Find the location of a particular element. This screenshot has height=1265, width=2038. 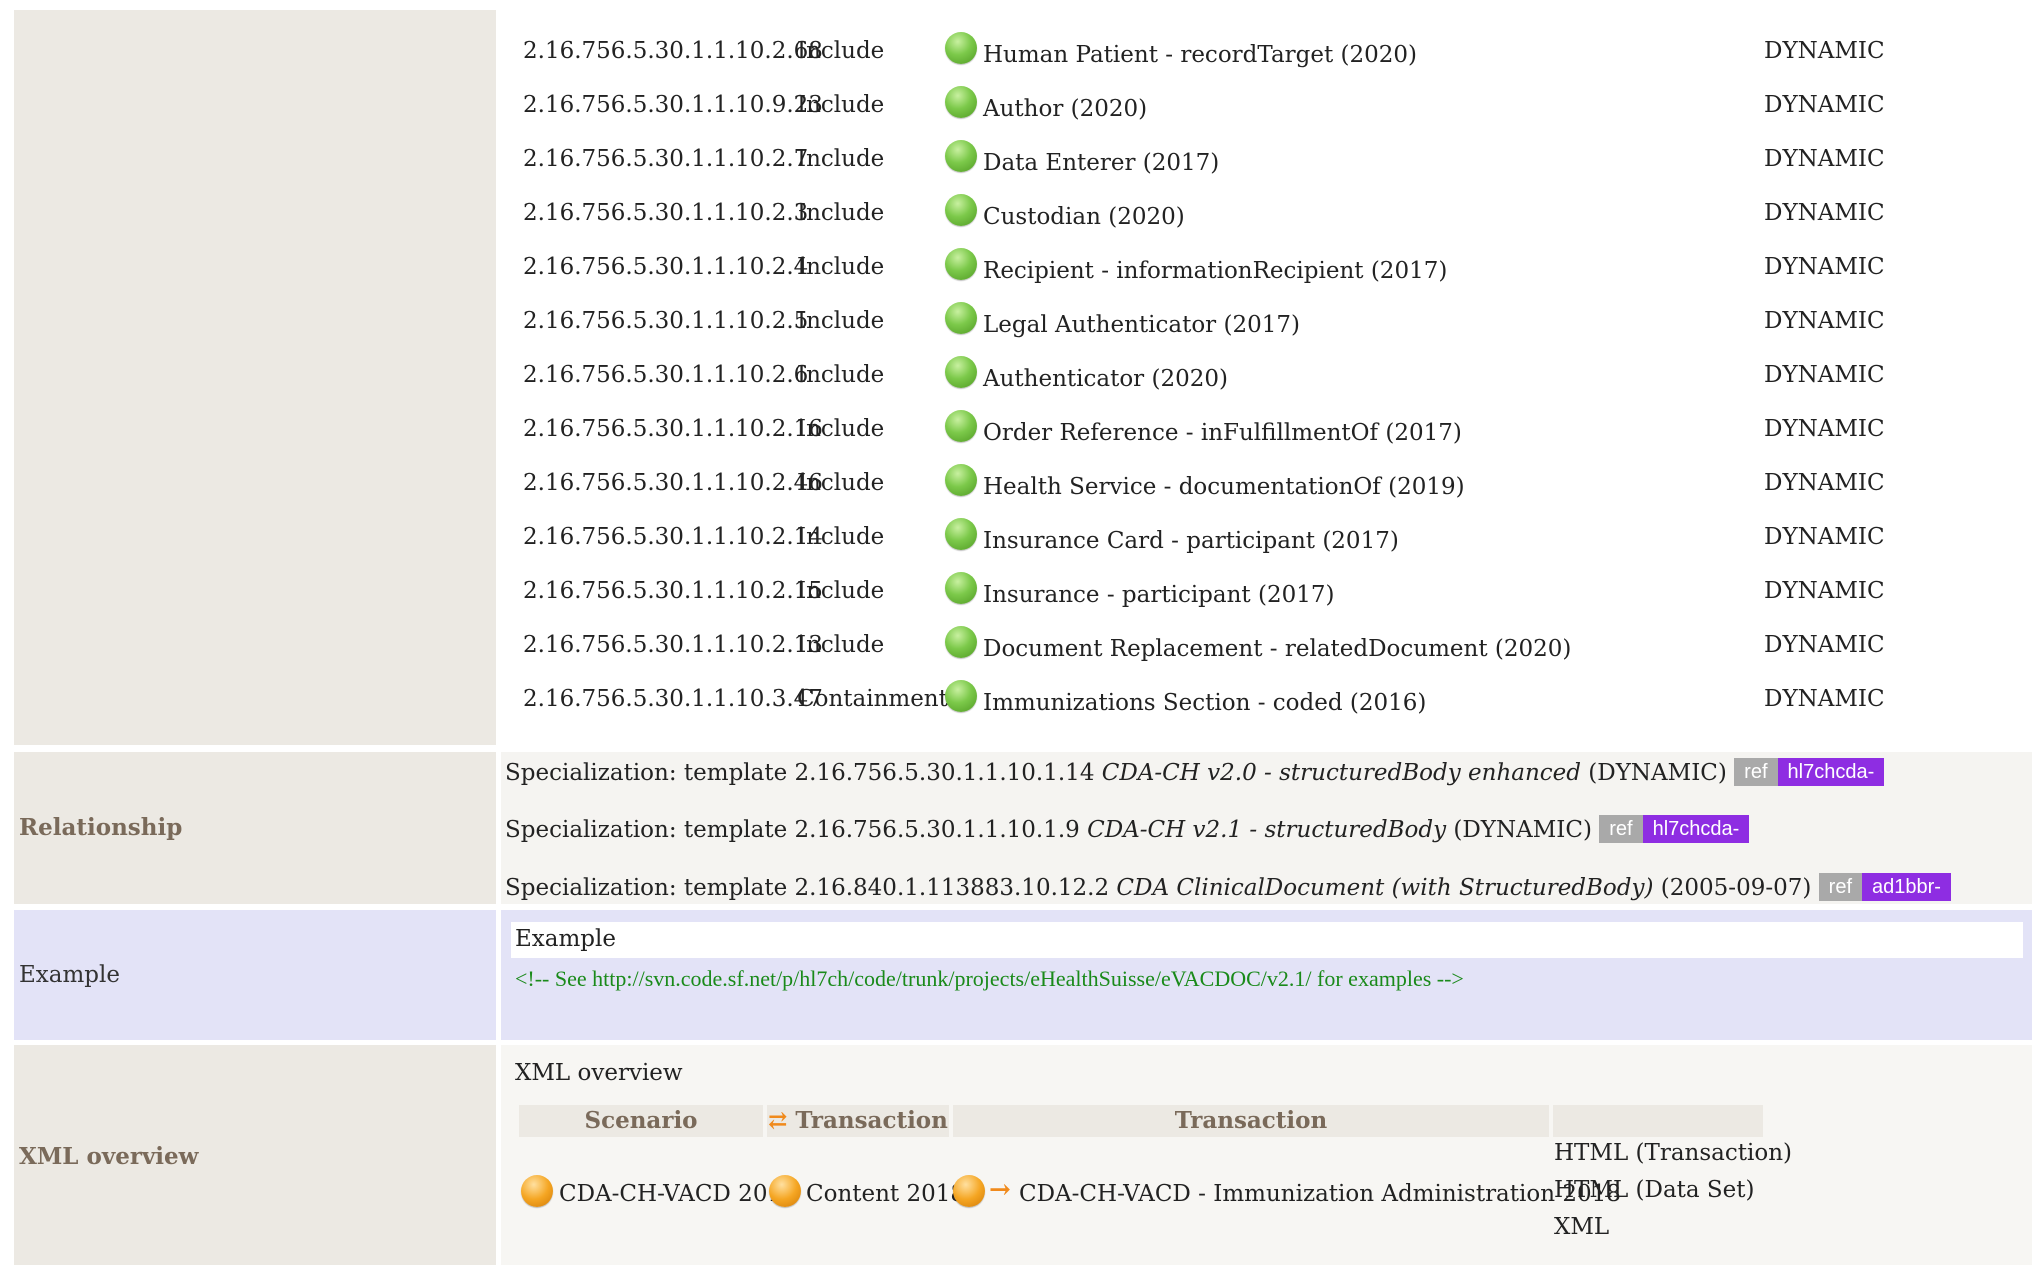

ref-badge-prefix: ad1bbr- is located at coordinates (1906, 887).